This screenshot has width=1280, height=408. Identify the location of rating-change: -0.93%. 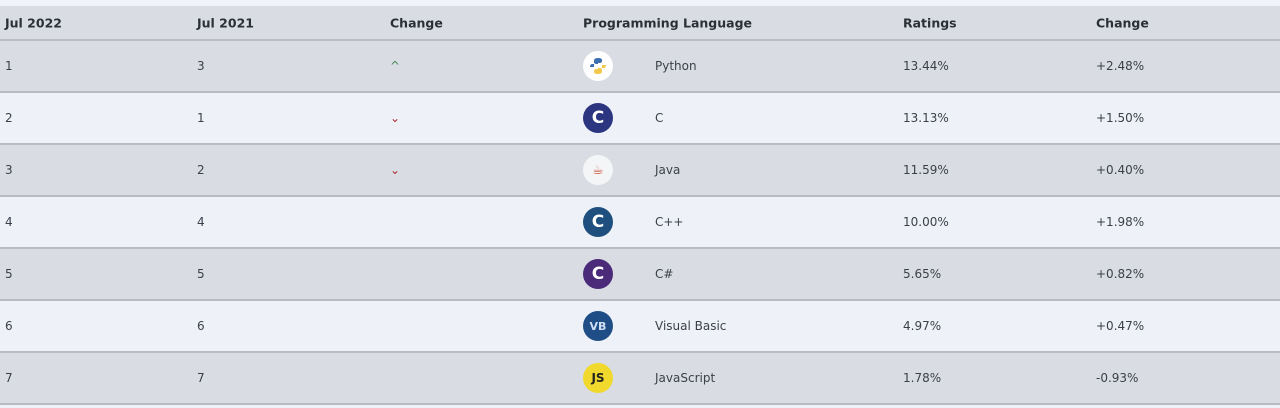
(1117, 378).